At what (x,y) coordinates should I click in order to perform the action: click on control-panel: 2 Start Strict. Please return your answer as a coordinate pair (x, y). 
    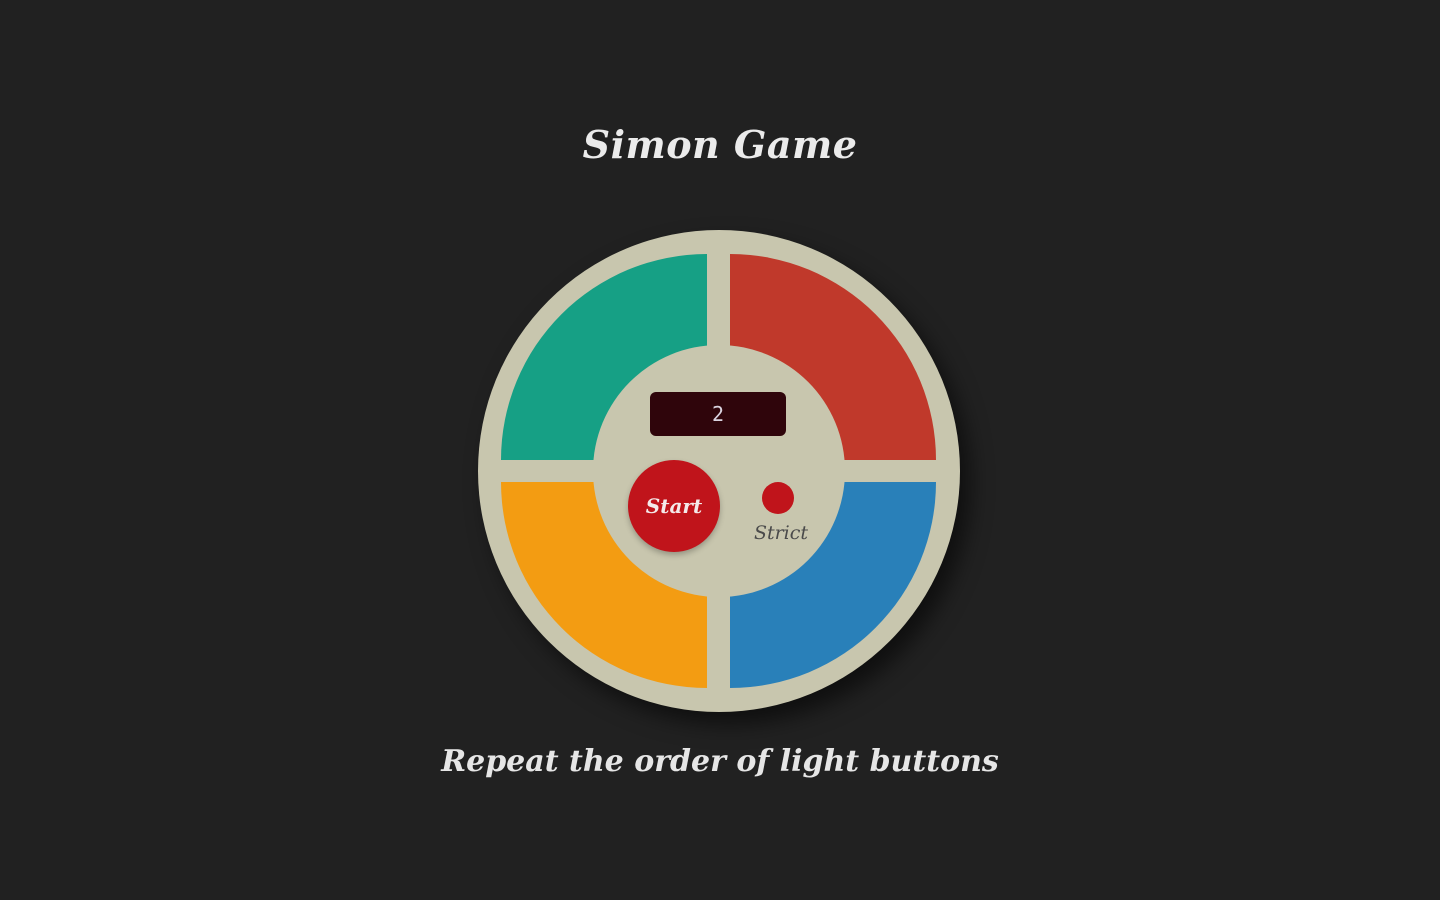
    Looking at the image, I should click on (719, 471).